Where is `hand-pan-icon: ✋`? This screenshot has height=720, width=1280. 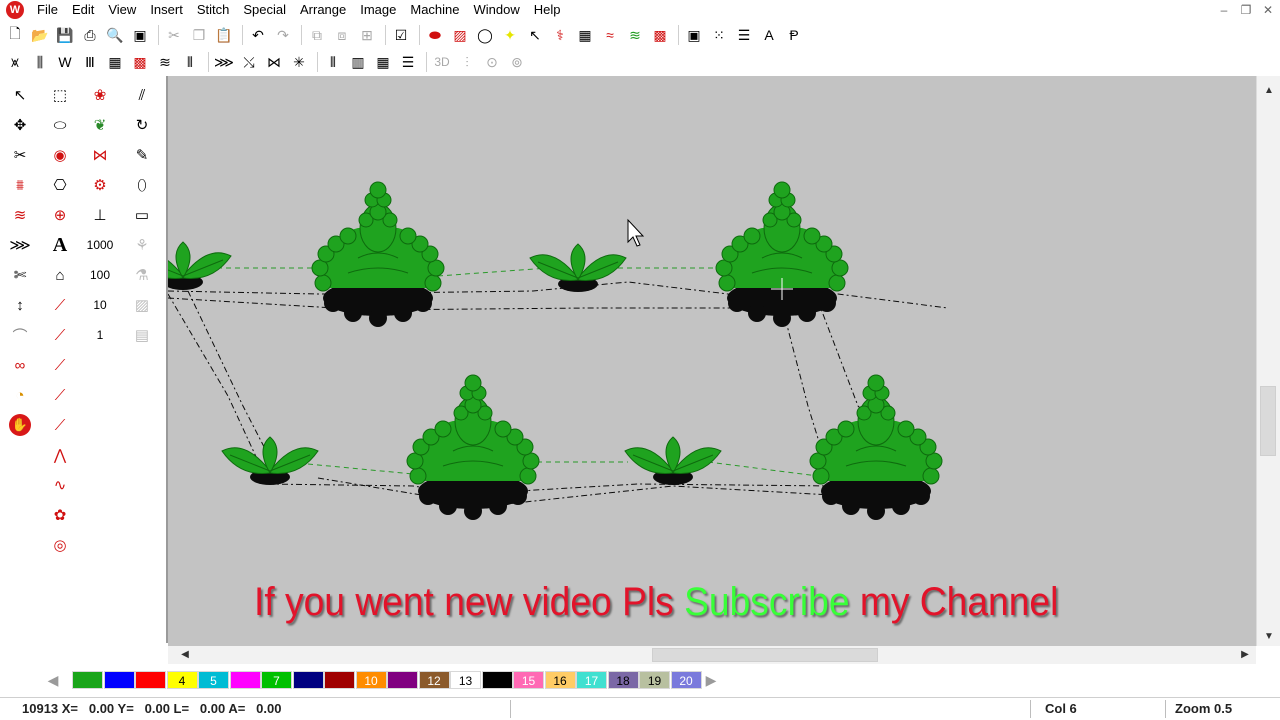 hand-pan-icon: ✋ is located at coordinates (20, 425).